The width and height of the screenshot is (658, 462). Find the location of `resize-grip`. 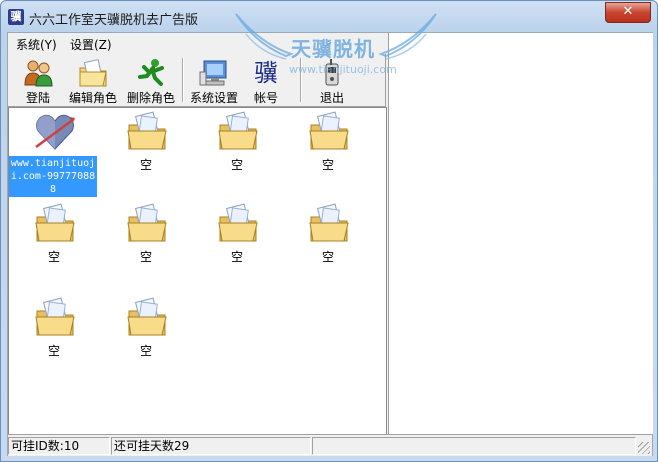

resize-grip is located at coordinates (644, 448).